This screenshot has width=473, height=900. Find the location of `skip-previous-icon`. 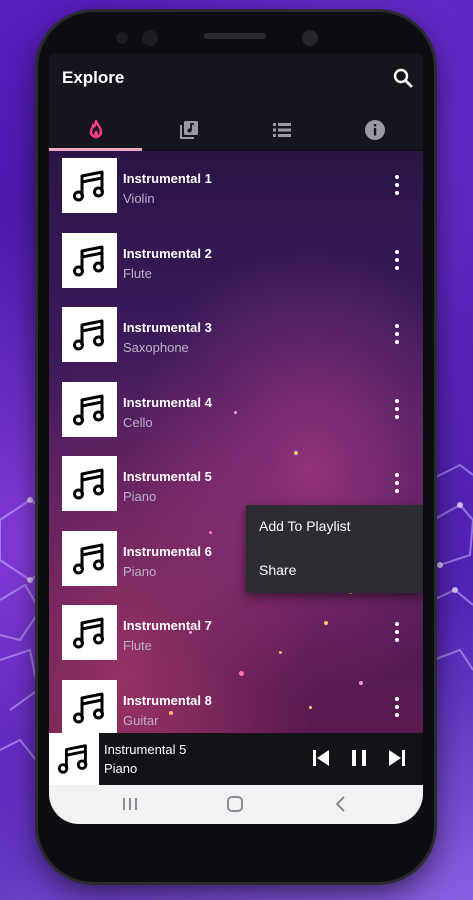

skip-previous-icon is located at coordinates (321, 758).